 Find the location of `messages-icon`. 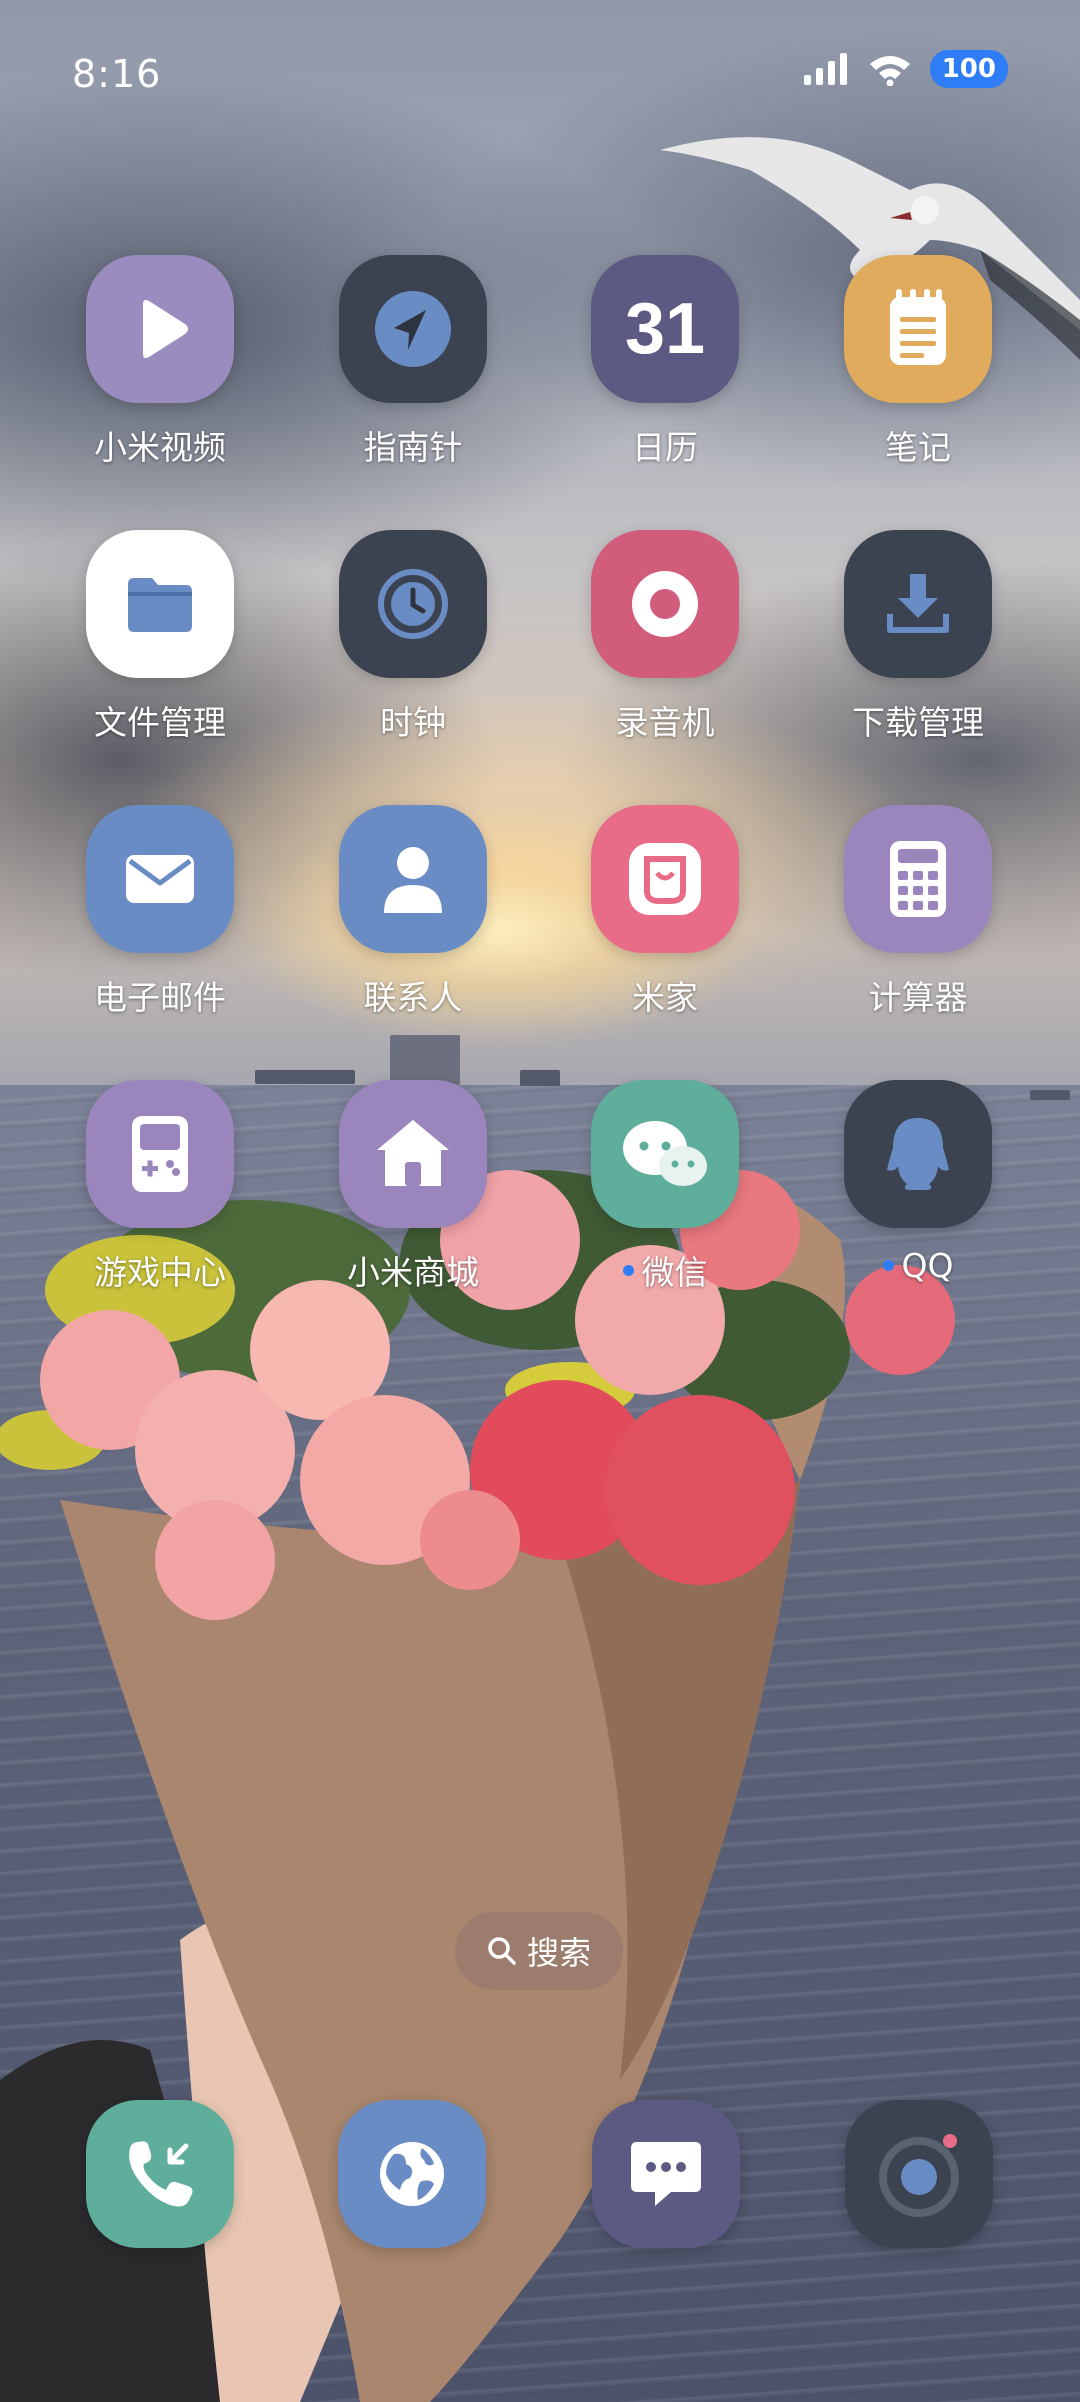

messages-icon is located at coordinates (666, 2174).